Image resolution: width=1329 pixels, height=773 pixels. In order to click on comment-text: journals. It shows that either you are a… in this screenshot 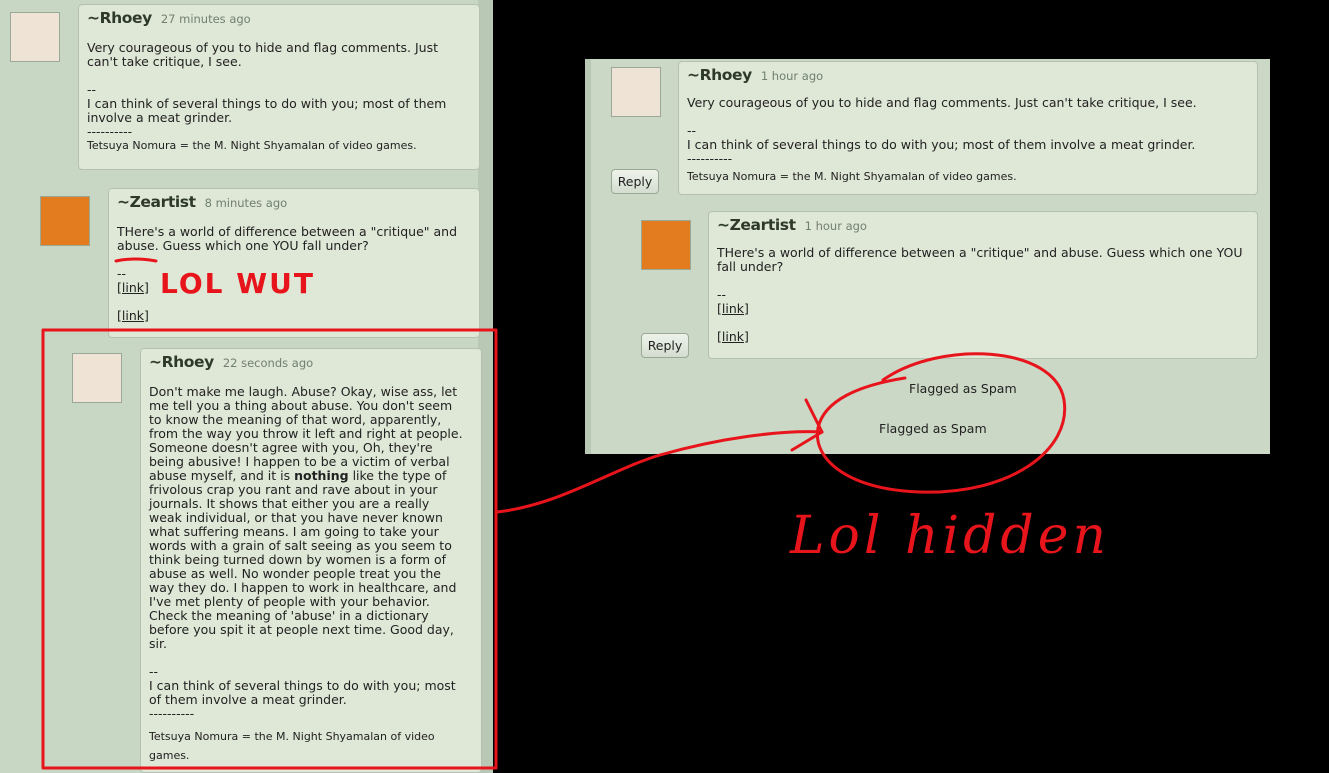, I will do `click(289, 503)`.